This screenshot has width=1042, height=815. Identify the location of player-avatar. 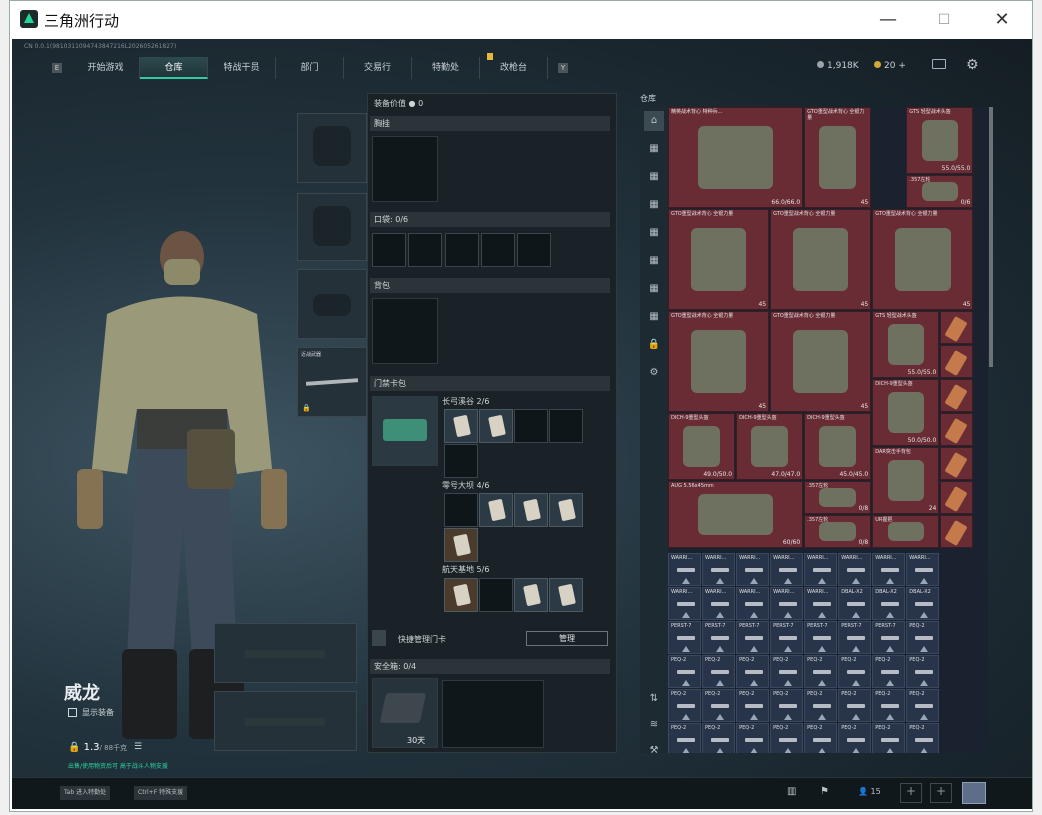
(974, 793).